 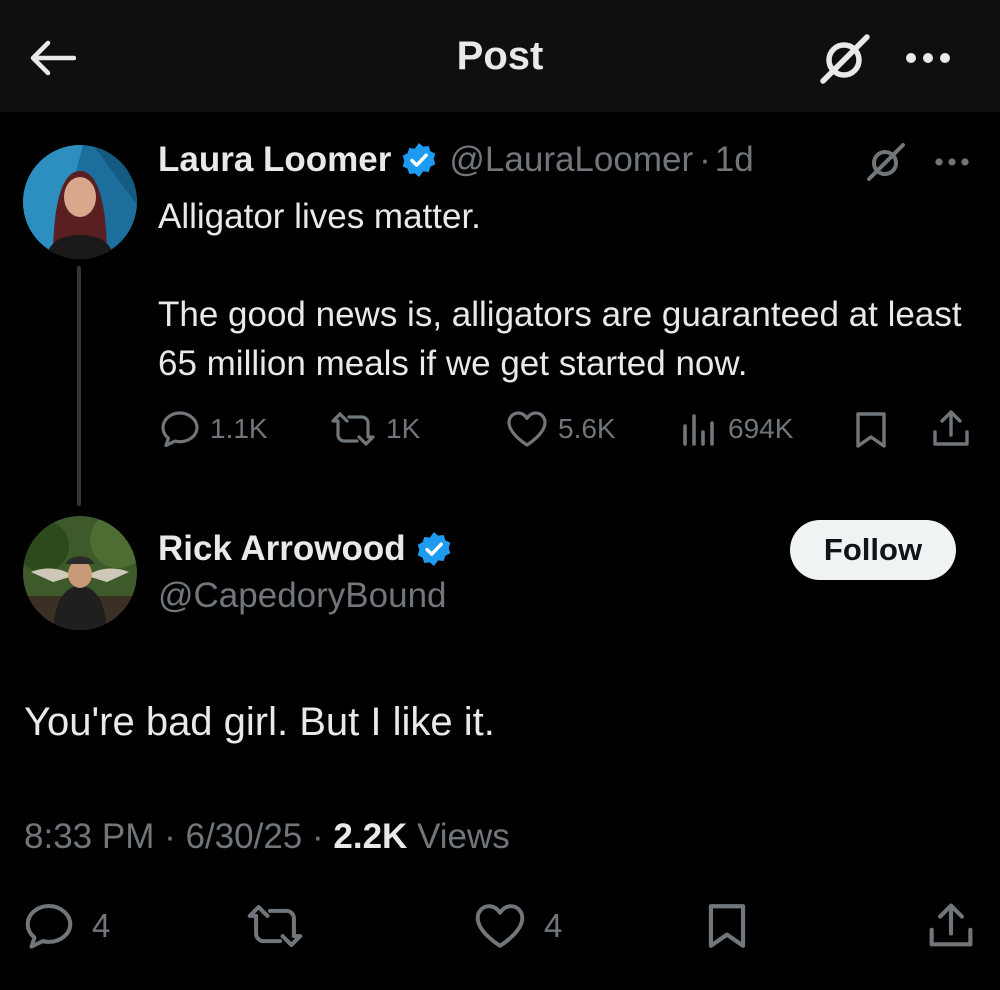 I want to click on more-options-button, so click(x=928, y=58).